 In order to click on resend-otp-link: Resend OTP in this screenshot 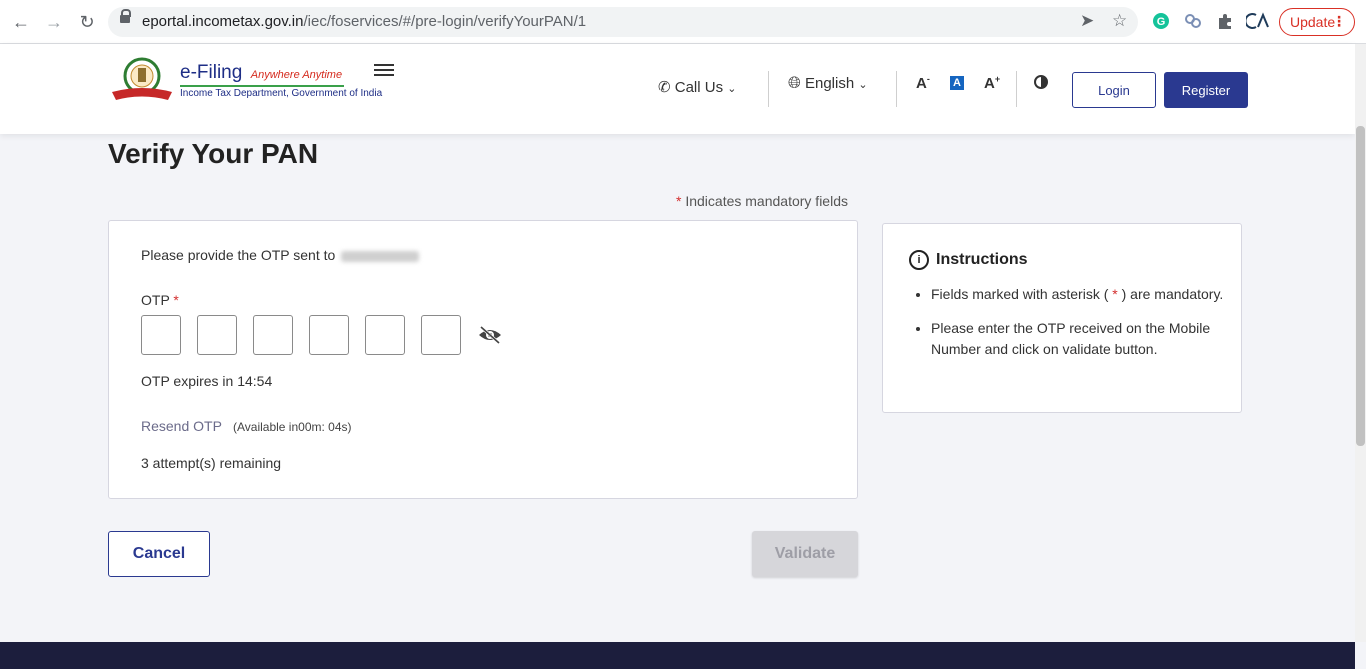, I will do `click(181, 426)`.